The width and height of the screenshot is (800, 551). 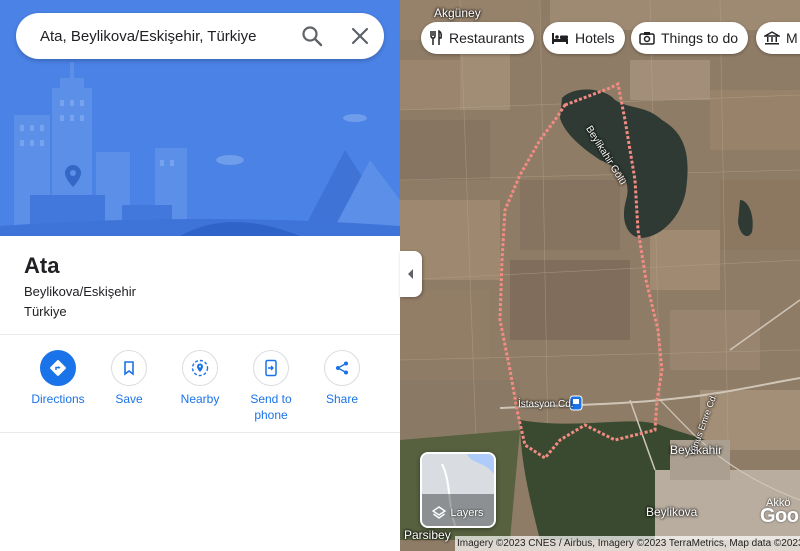 I want to click on chip-museums: M, so click(x=778, y=38).